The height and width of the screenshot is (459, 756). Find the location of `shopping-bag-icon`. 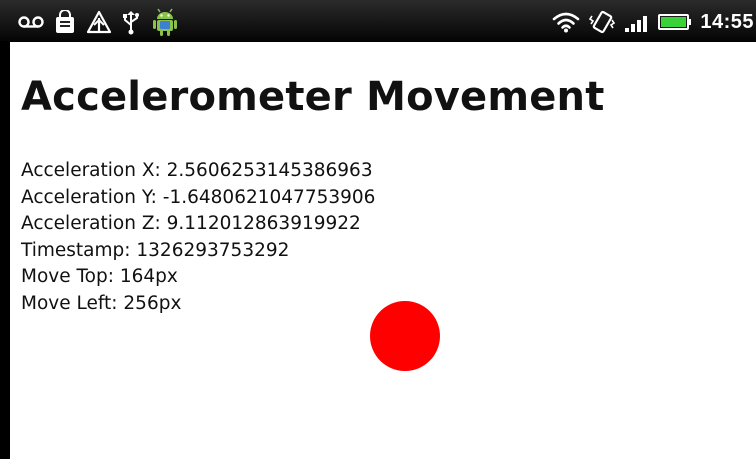

shopping-bag-icon is located at coordinates (65, 22).